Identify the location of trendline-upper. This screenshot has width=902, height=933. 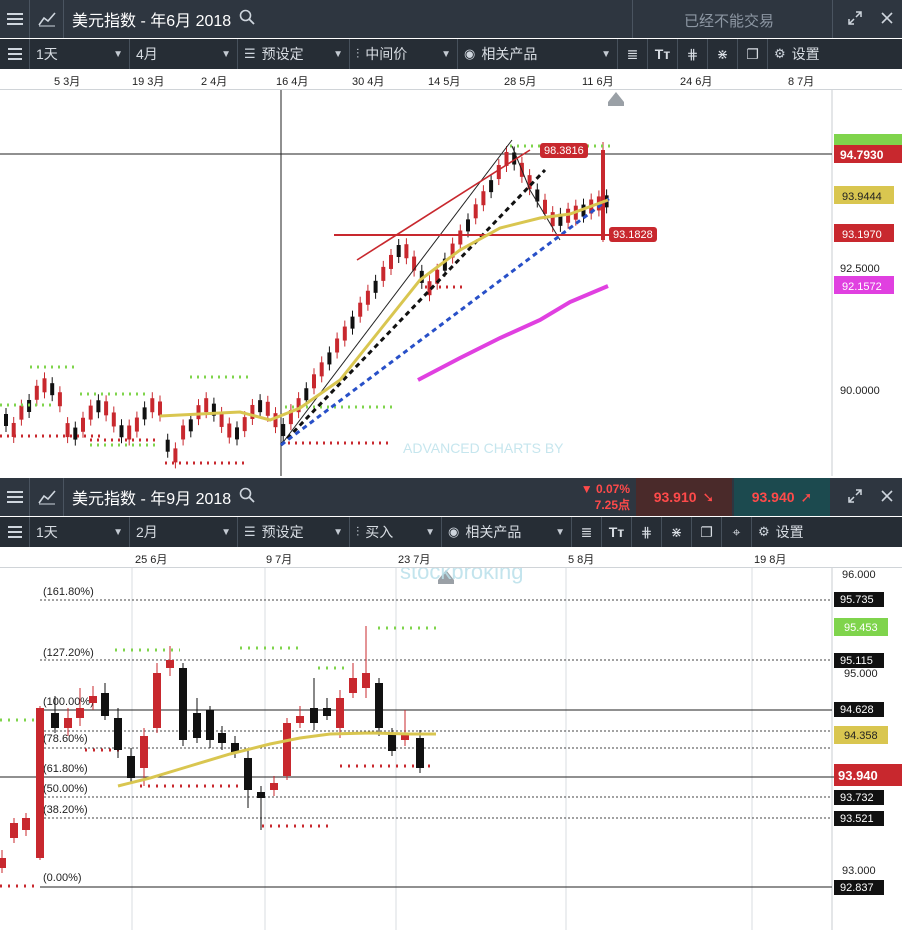
(396, 292).